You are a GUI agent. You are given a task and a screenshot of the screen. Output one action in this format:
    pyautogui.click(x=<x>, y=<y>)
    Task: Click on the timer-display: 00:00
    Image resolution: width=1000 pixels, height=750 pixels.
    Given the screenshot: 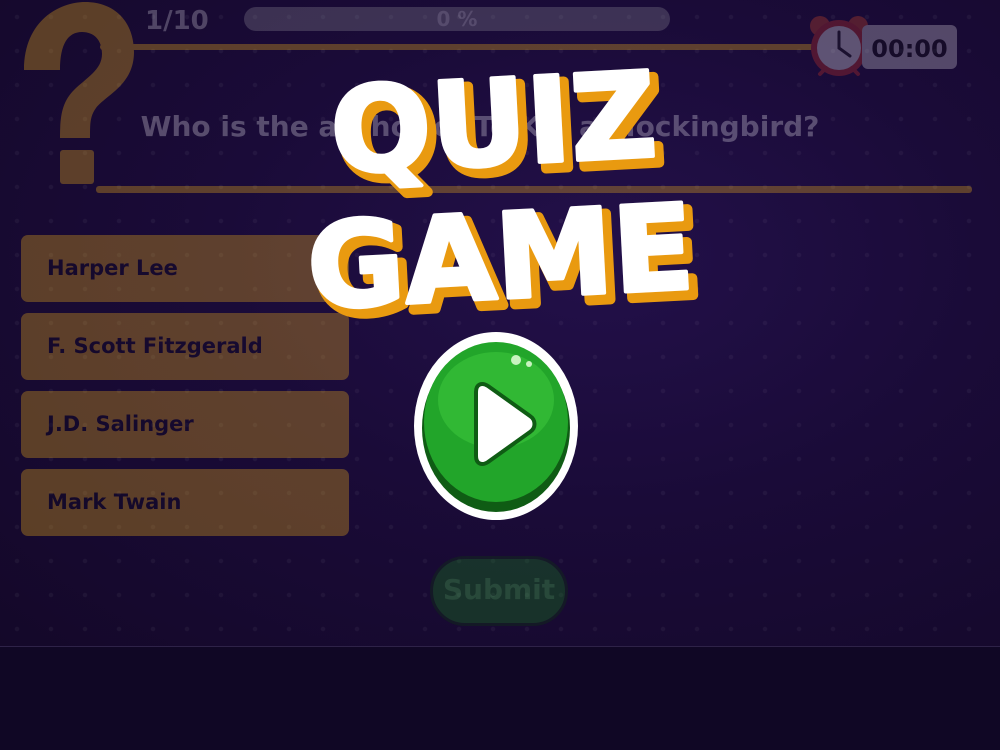 What is the action you would take?
    pyautogui.click(x=909, y=47)
    